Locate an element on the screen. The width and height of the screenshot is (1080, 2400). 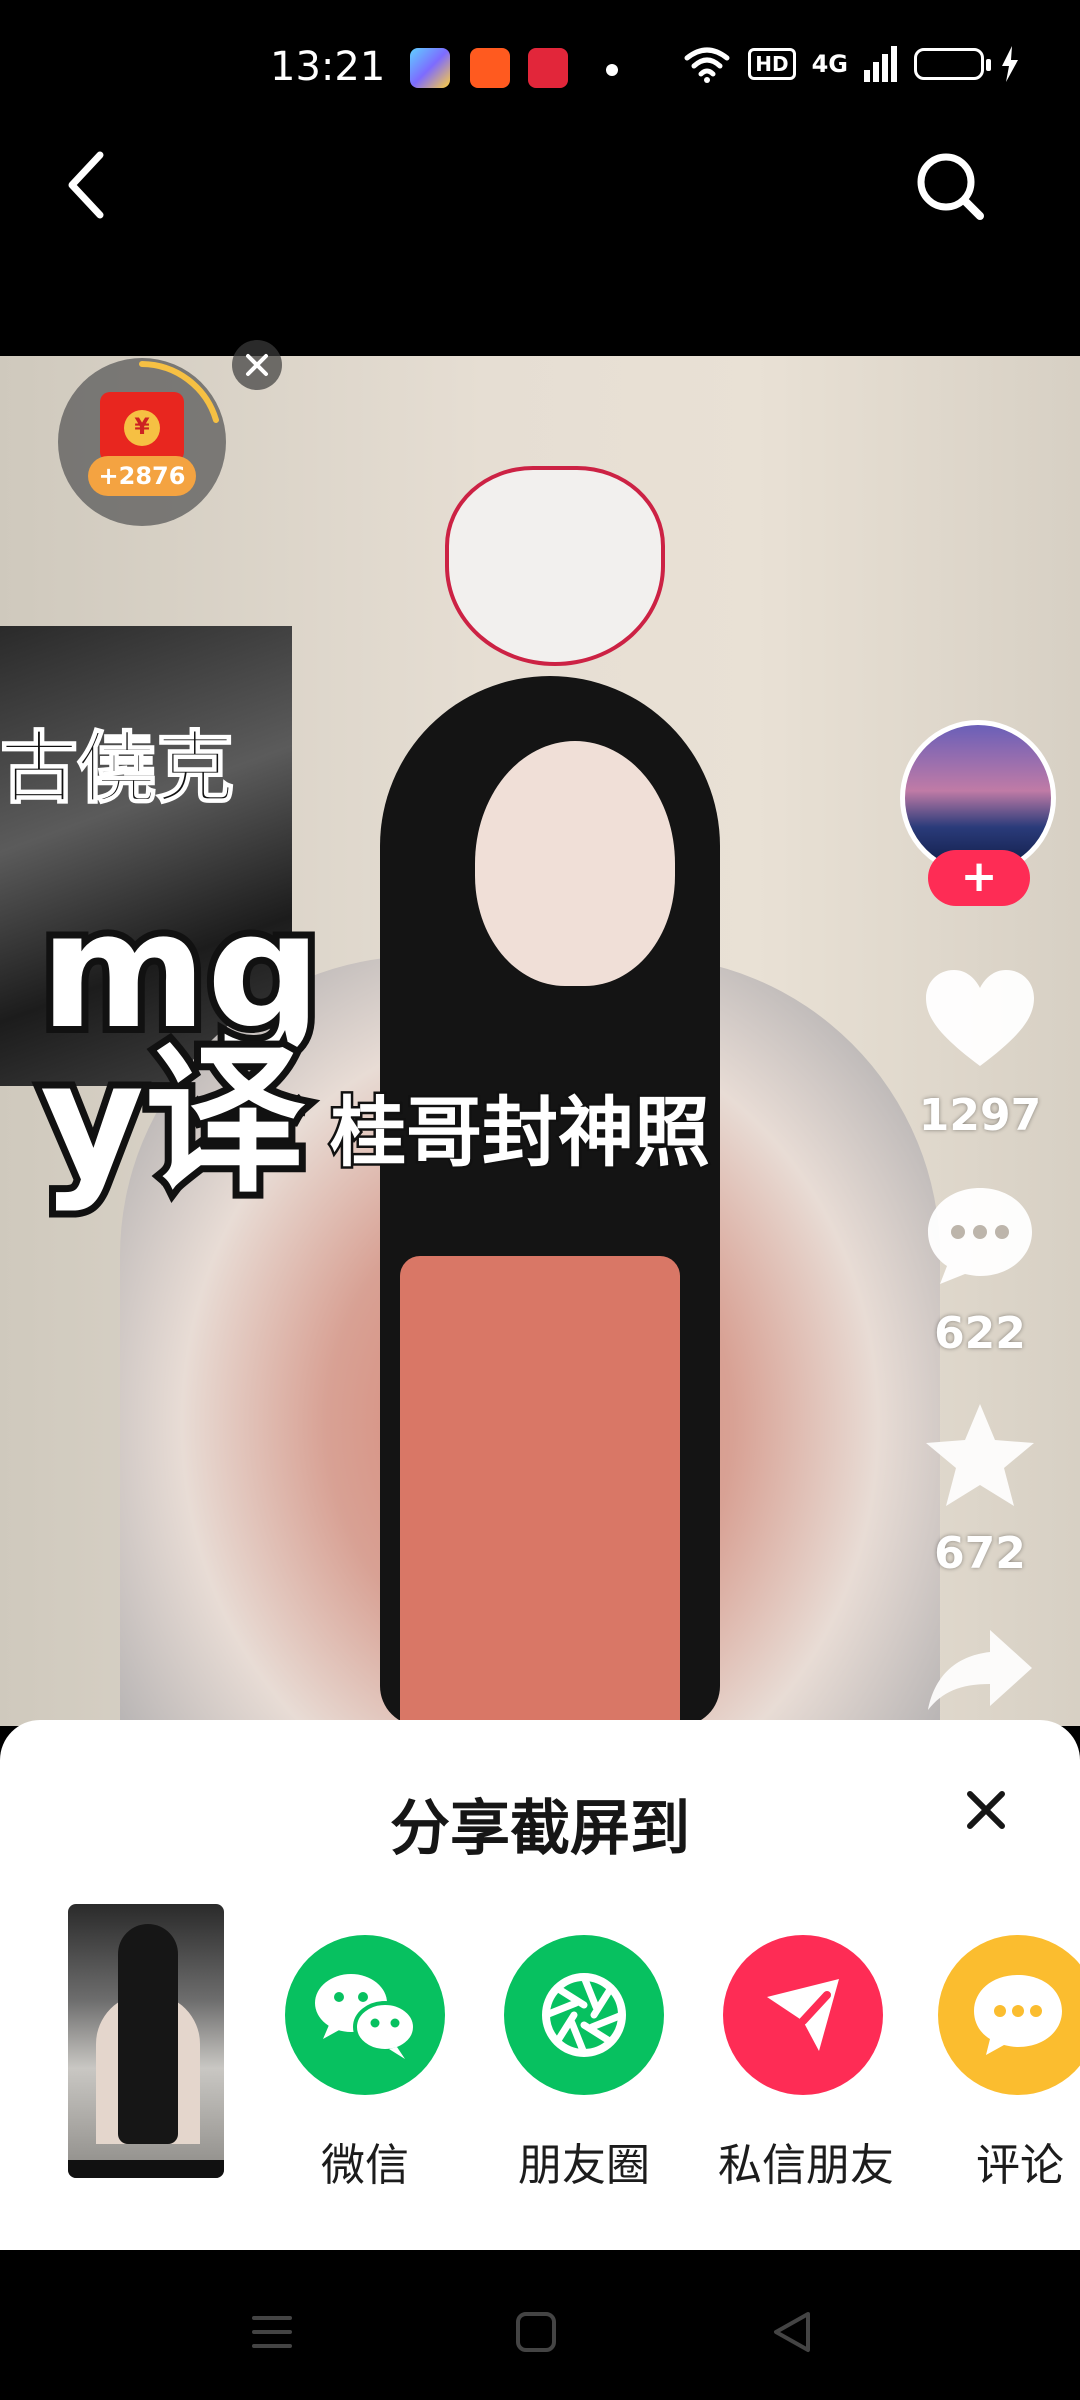
shopping-app-icon is located at coordinates (548, 68).